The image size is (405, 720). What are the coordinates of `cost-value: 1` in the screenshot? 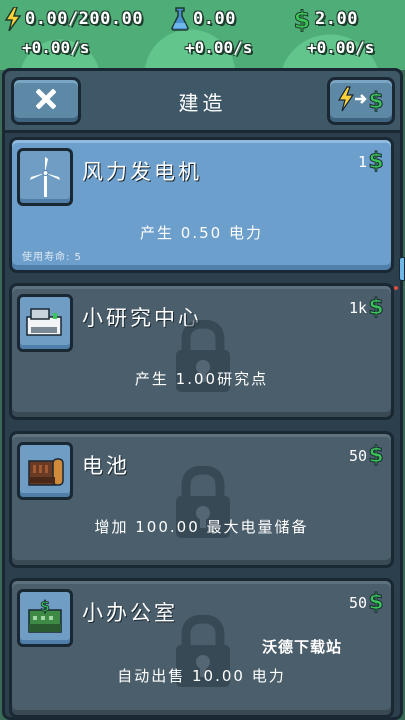 It's located at (362, 162).